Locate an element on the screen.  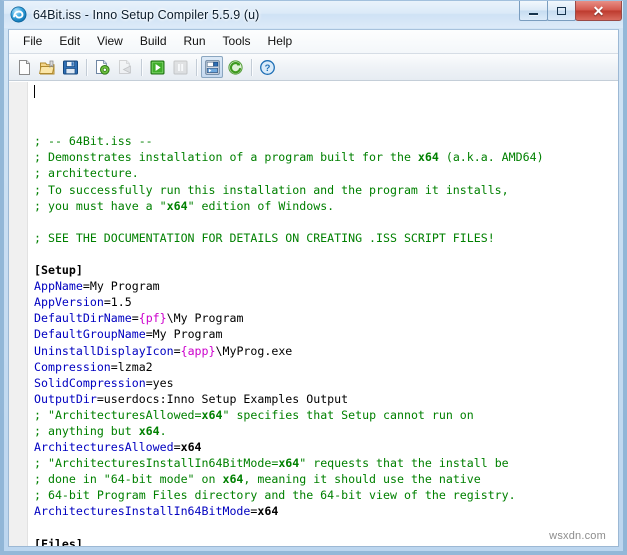
code-line: AppName=My Program is located at coordinates (97, 286).